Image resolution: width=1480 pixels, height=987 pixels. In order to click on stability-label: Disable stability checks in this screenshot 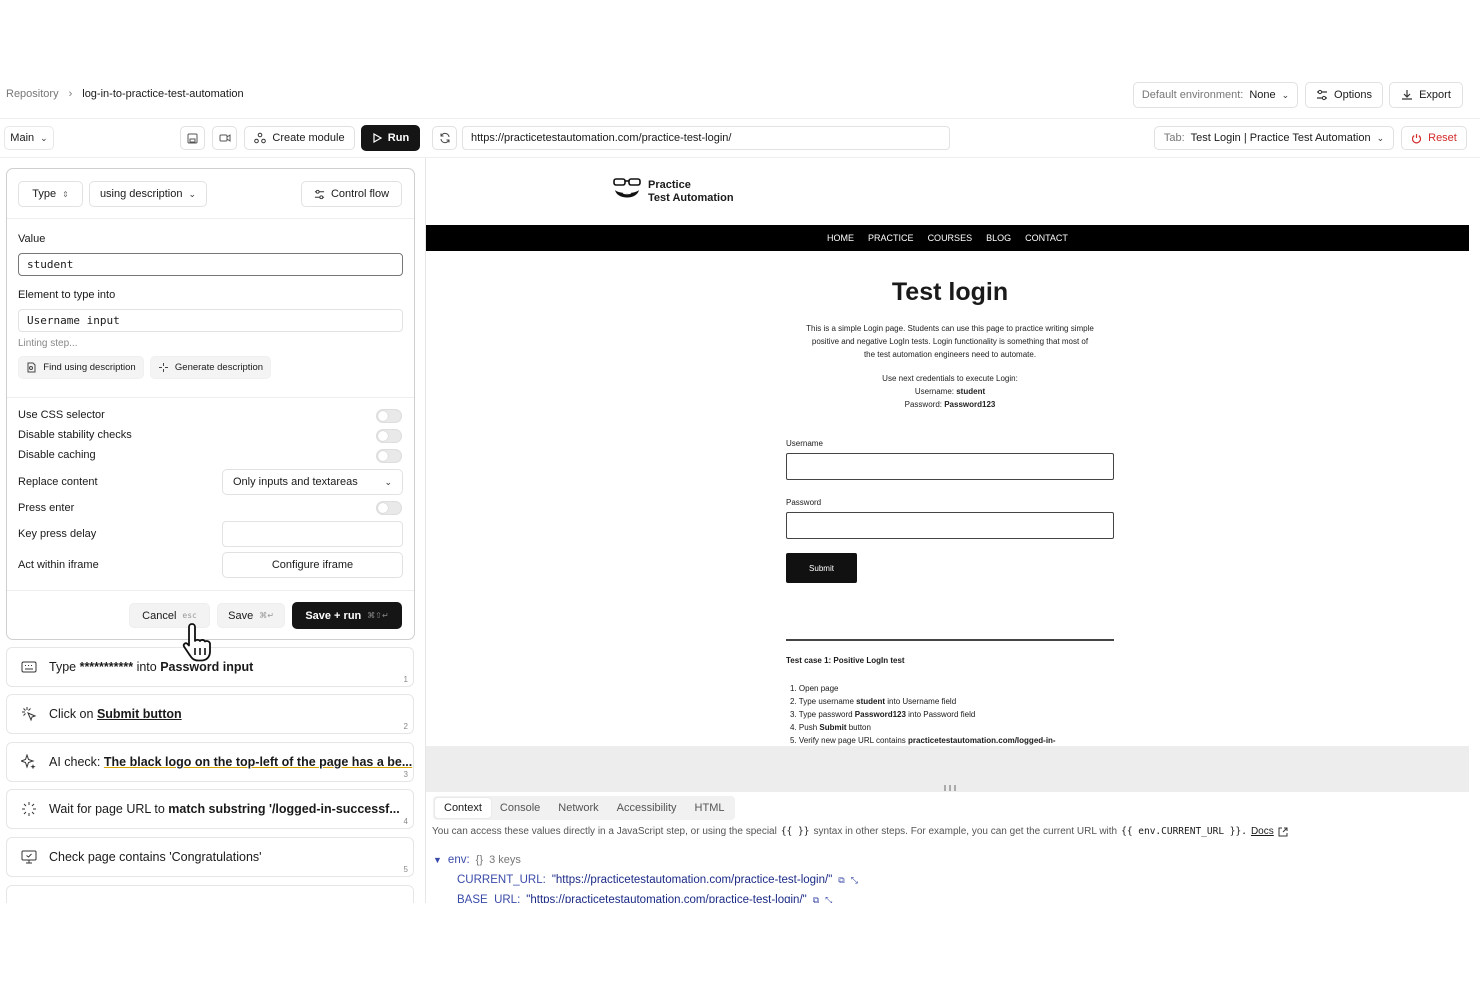, I will do `click(75, 435)`.